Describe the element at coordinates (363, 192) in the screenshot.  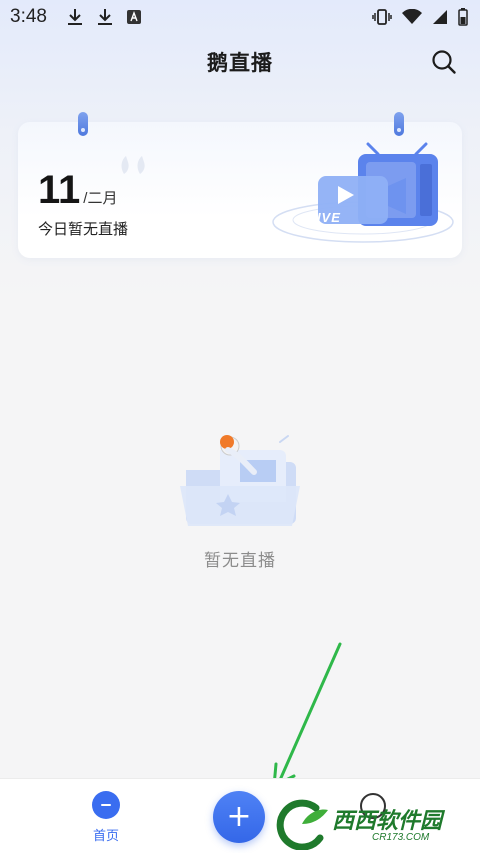
I see `tv-live-illustration` at that location.